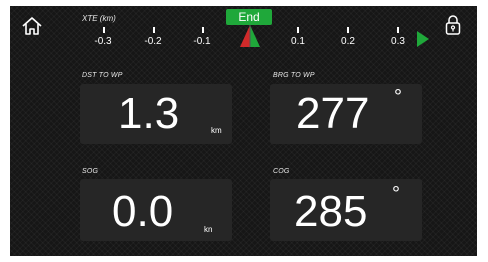 Image resolution: width=488 pixels, height=262 pixels. Describe the element at coordinates (281, 171) in the screenshot. I see `cog-label: COG` at that location.